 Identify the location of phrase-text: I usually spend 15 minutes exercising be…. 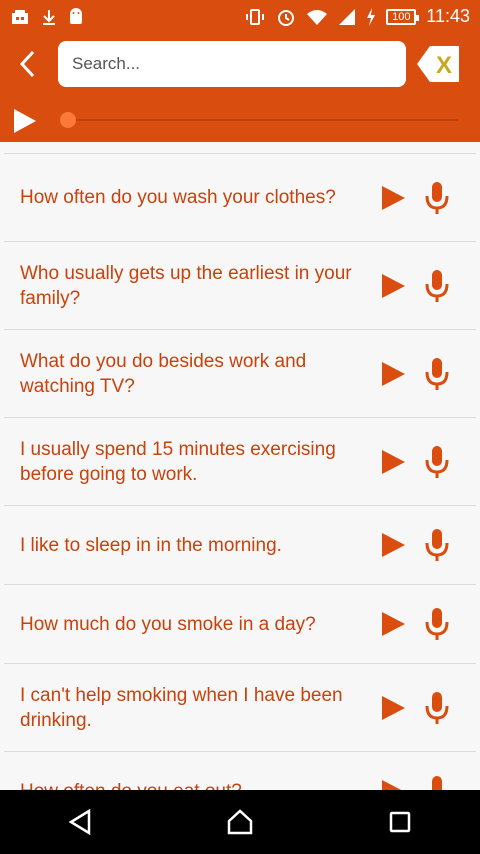
(178, 461).